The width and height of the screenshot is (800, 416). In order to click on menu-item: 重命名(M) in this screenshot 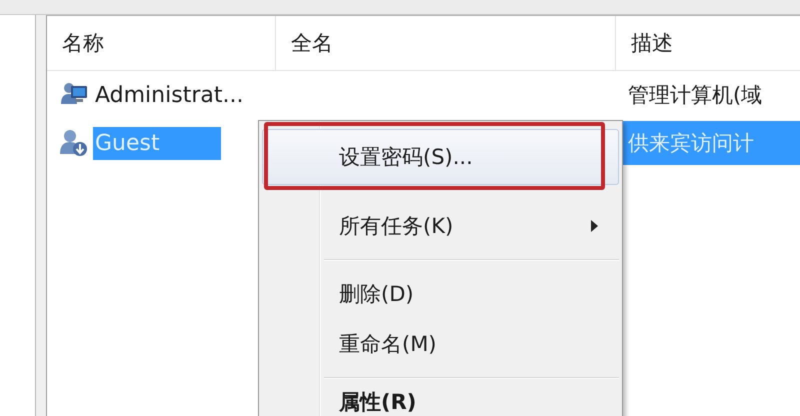, I will do `click(440, 344)`.